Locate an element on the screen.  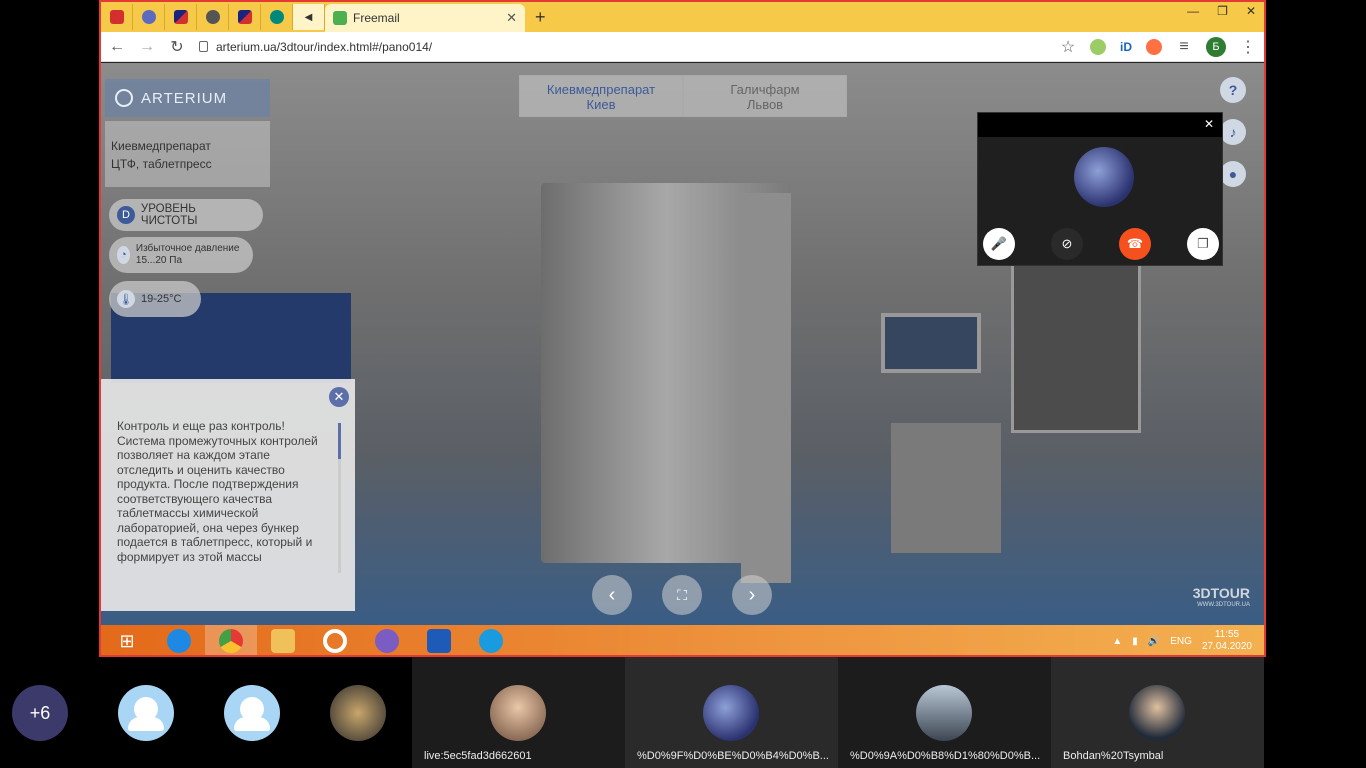
watermark-sub: WWW.3DTOUR.UA is located at coordinates (1223, 605).